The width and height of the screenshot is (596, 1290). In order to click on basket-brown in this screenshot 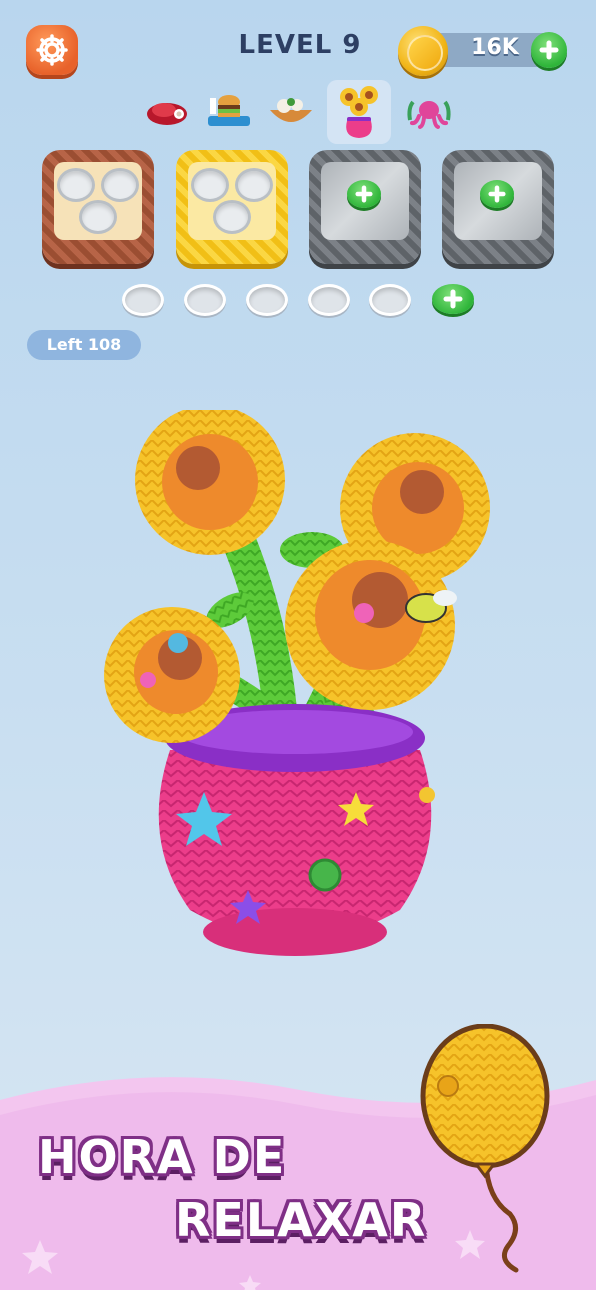, I will do `click(98, 207)`.